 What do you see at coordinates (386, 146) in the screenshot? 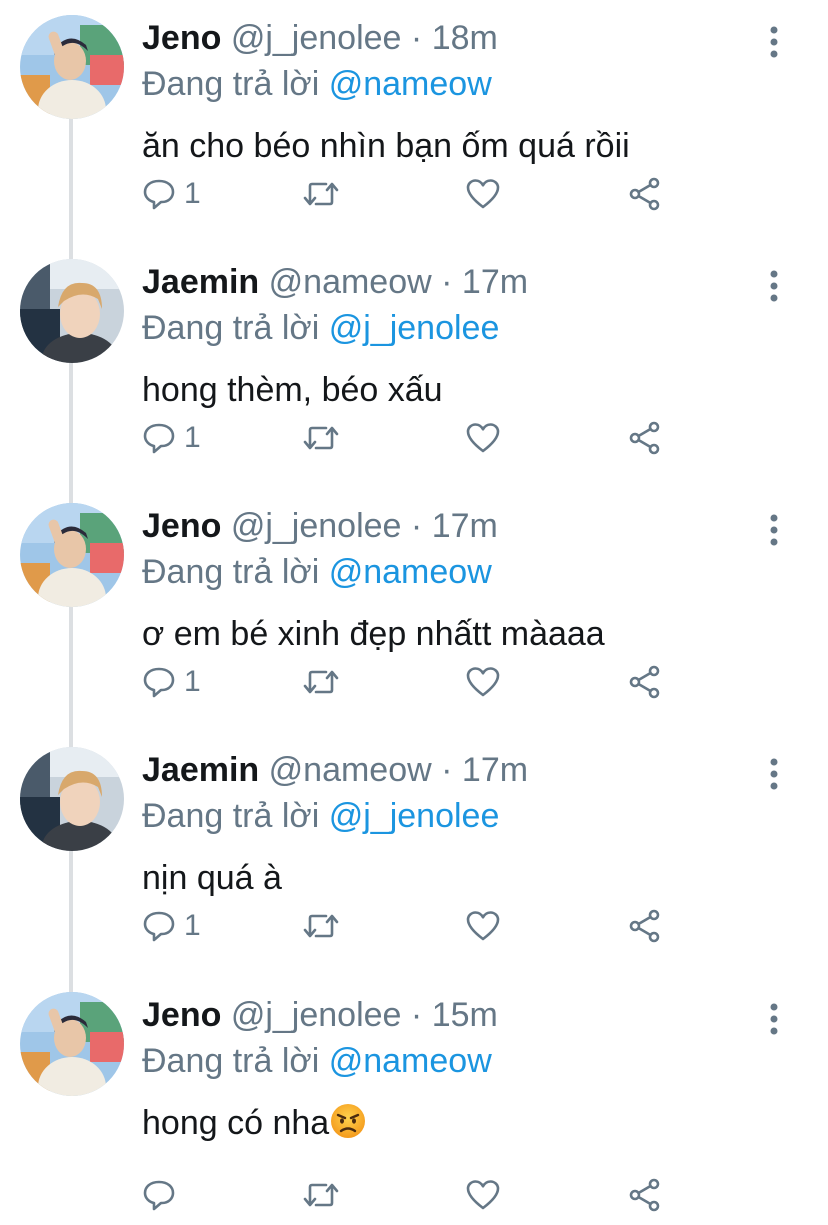
I see `tweet-text: ăn cho béo nhìn bạn ốm quá rồii` at bounding box center [386, 146].